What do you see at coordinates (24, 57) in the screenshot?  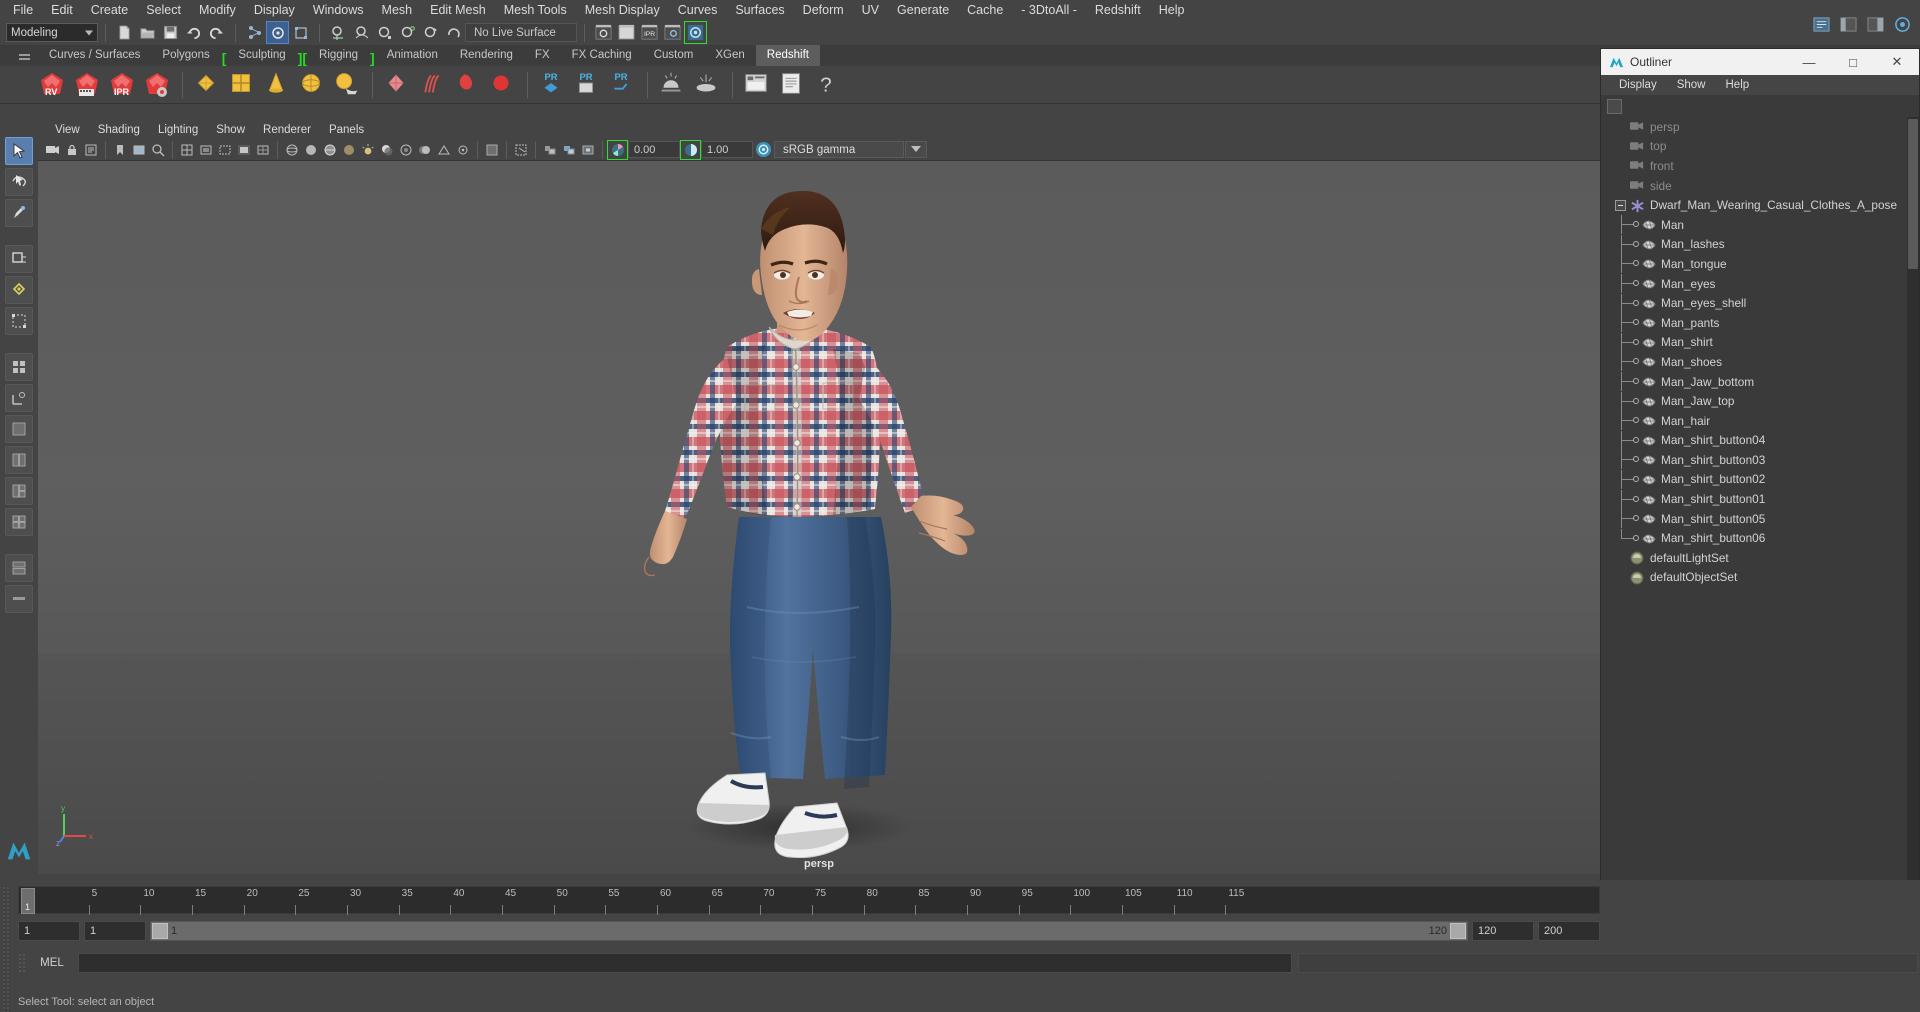 I see `shelf-menu-icon` at bounding box center [24, 57].